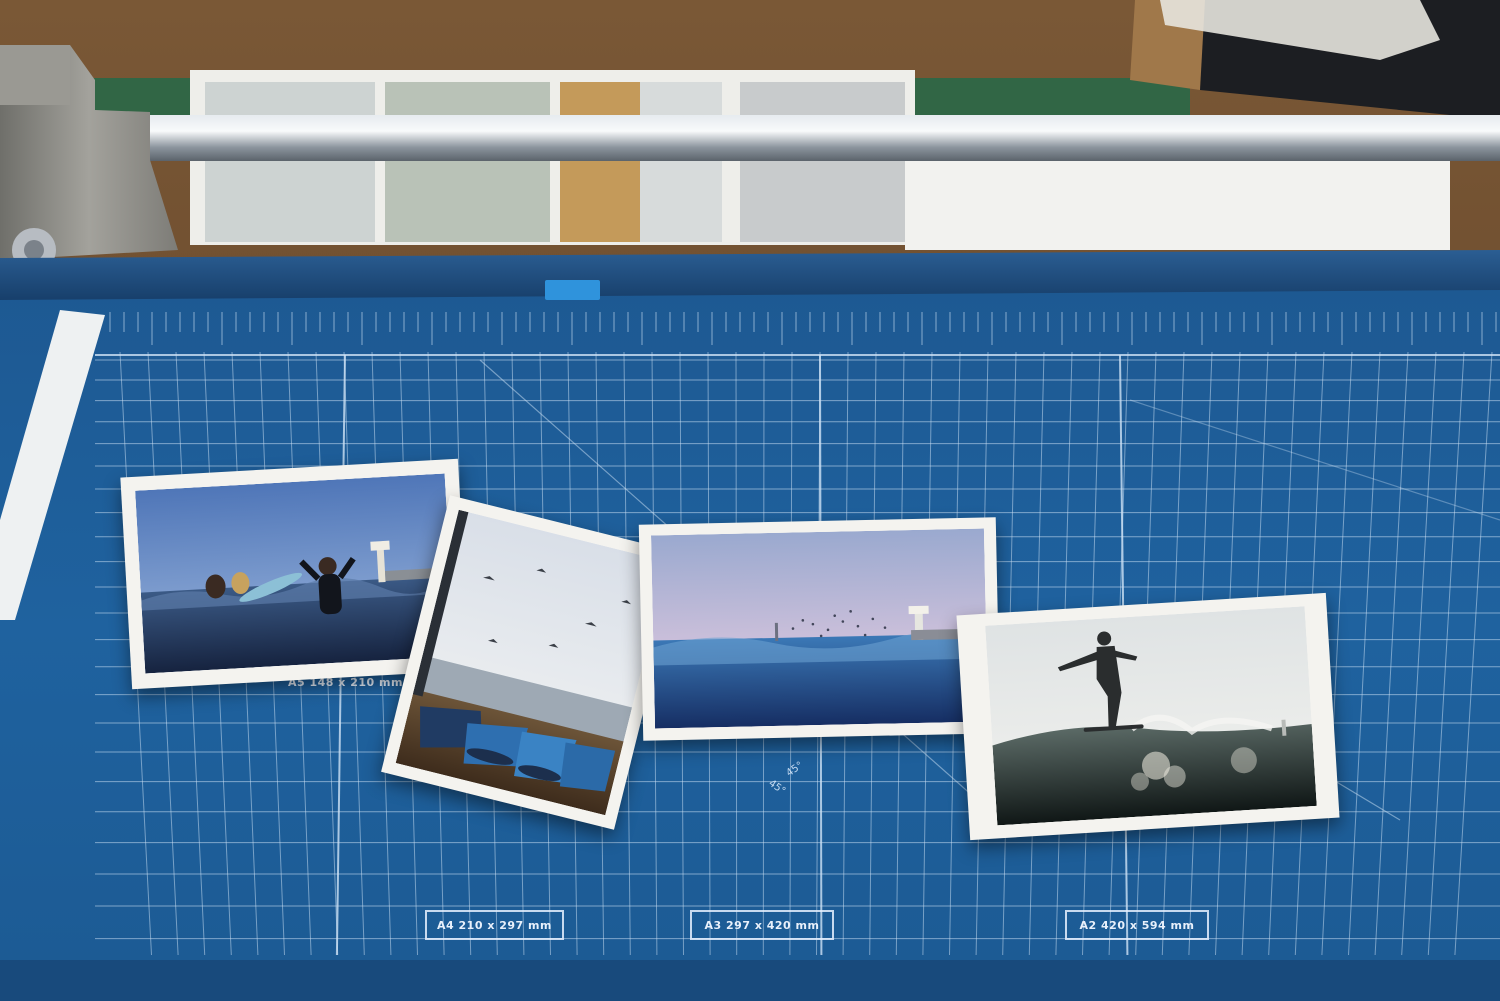  What do you see at coordinates (1151, 716) in the screenshot?
I see `photo-longboard-image` at bounding box center [1151, 716].